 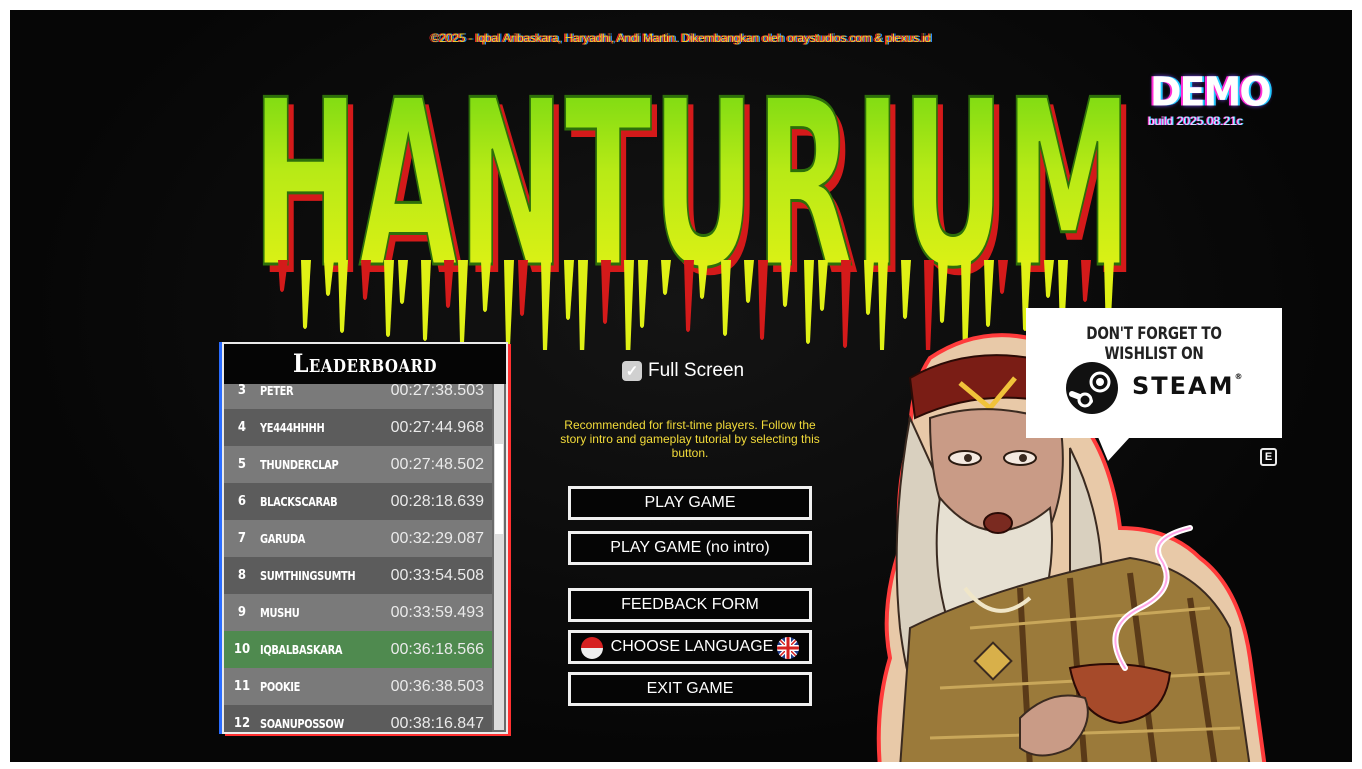 What do you see at coordinates (308, 575) in the screenshot?
I see `leaderboard-player-name: SUMTHINGSUMTH` at bounding box center [308, 575].